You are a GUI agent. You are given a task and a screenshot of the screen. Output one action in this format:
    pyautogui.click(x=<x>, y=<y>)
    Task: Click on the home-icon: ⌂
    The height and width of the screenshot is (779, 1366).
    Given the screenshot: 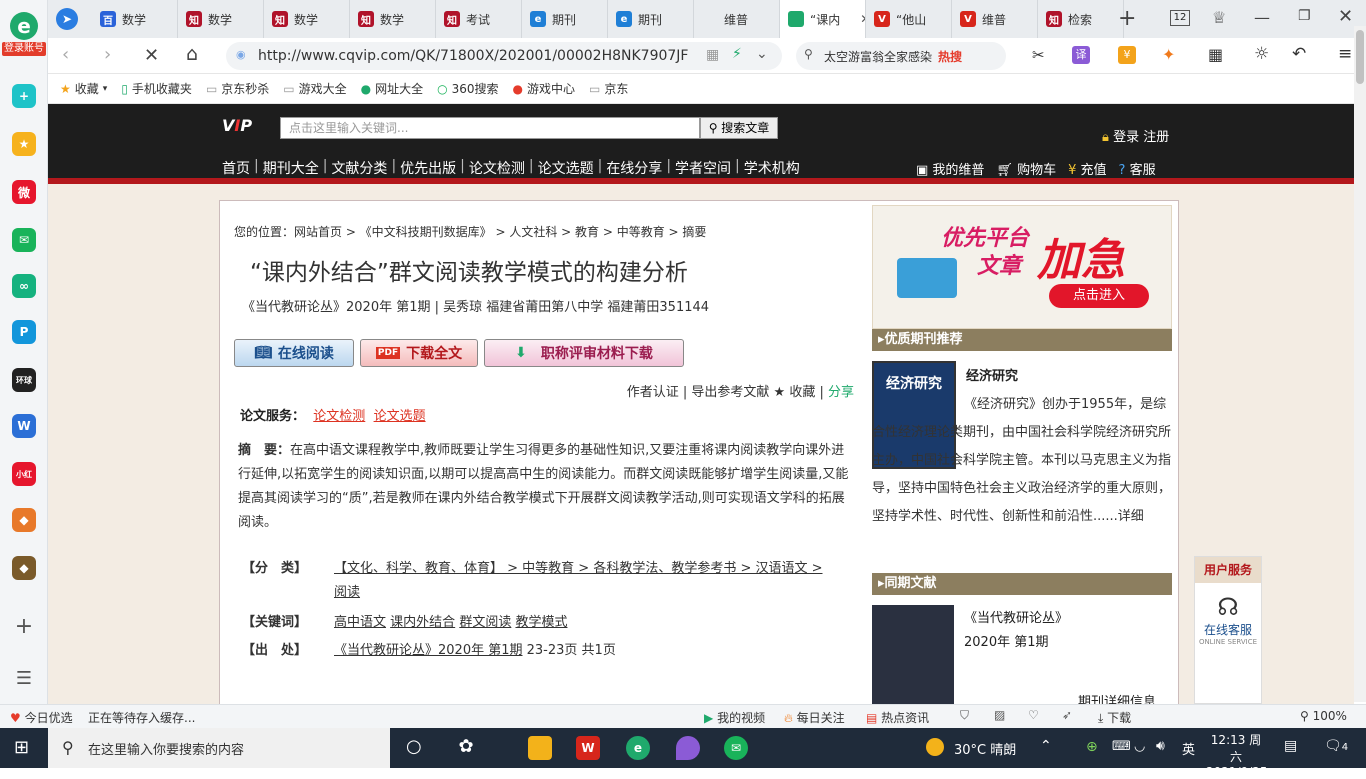 What is the action you would take?
    pyautogui.click(x=192, y=54)
    